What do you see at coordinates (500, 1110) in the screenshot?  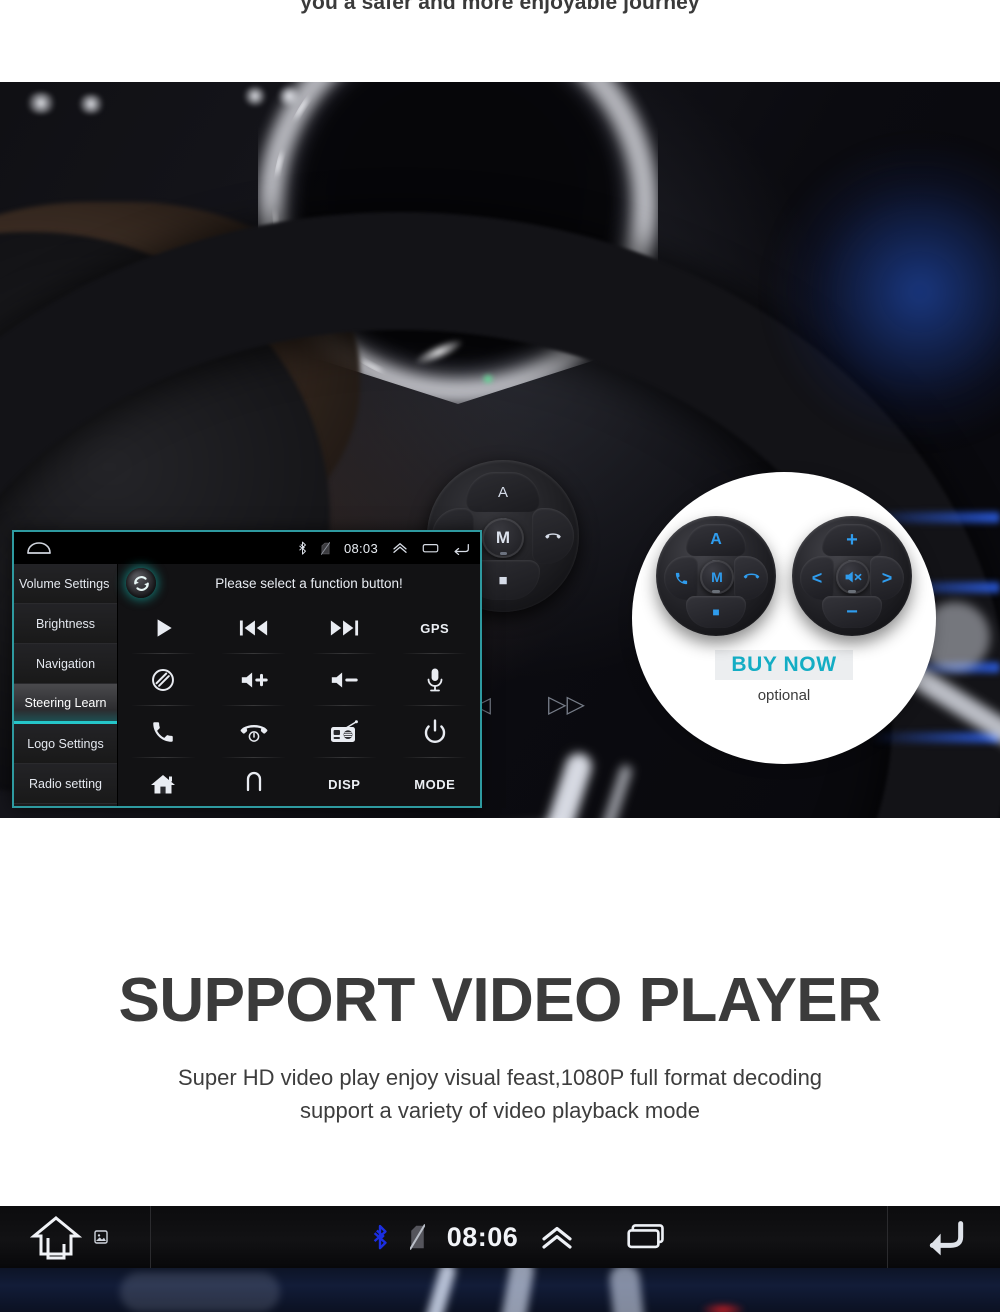 I see `promo-subtitle-line2: support a variety of video playback mode` at bounding box center [500, 1110].